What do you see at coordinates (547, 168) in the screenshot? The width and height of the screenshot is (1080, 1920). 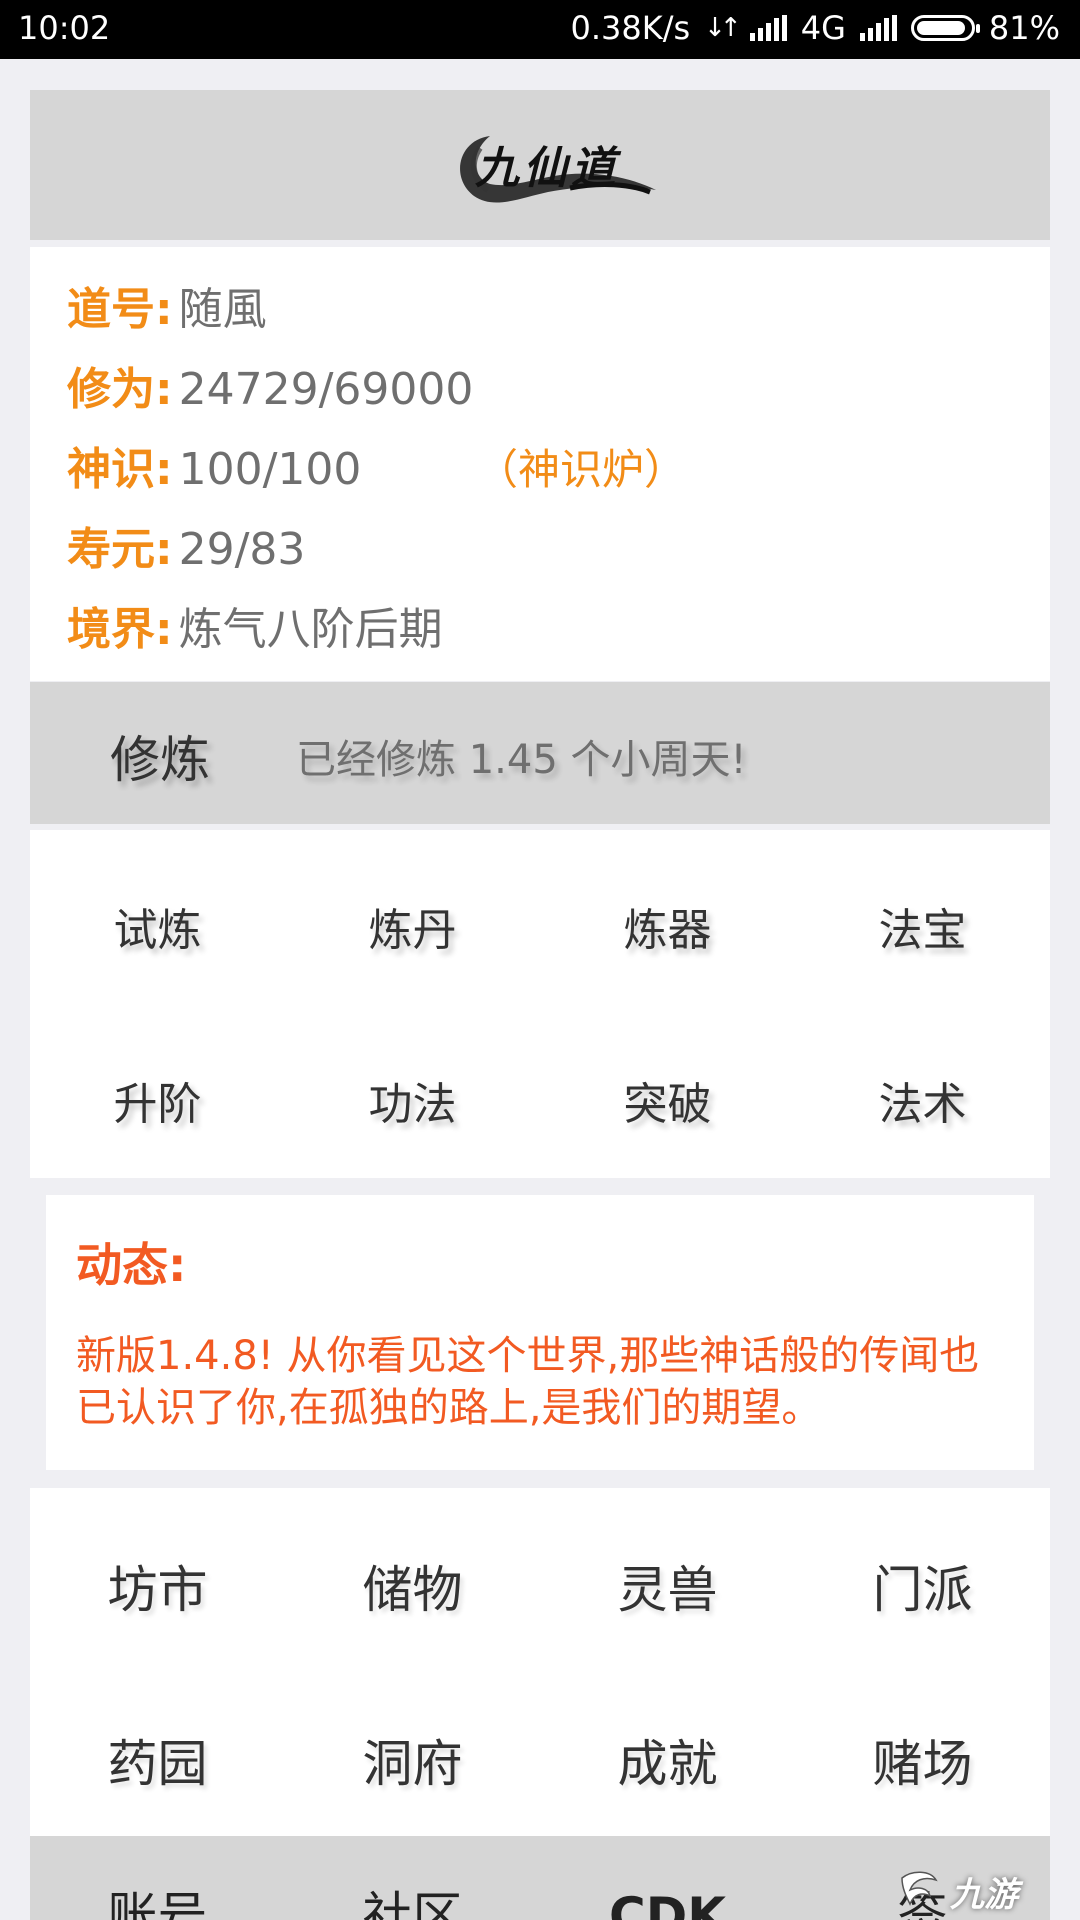 I see `logo-text: 九仙道` at bounding box center [547, 168].